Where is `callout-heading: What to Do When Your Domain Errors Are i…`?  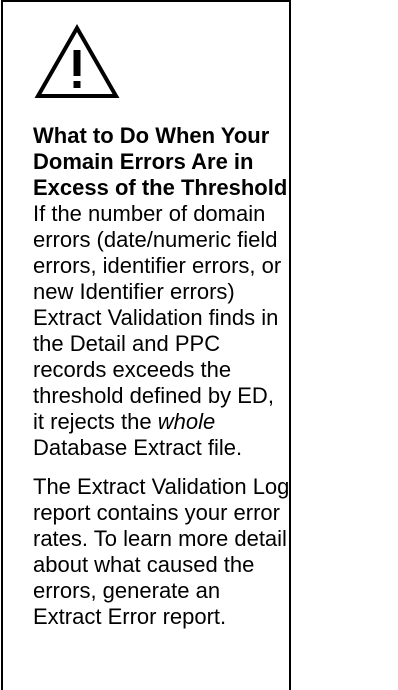 callout-heading: What to Do When Your Domain Errors Are i… is located at coordinates (160, 161).